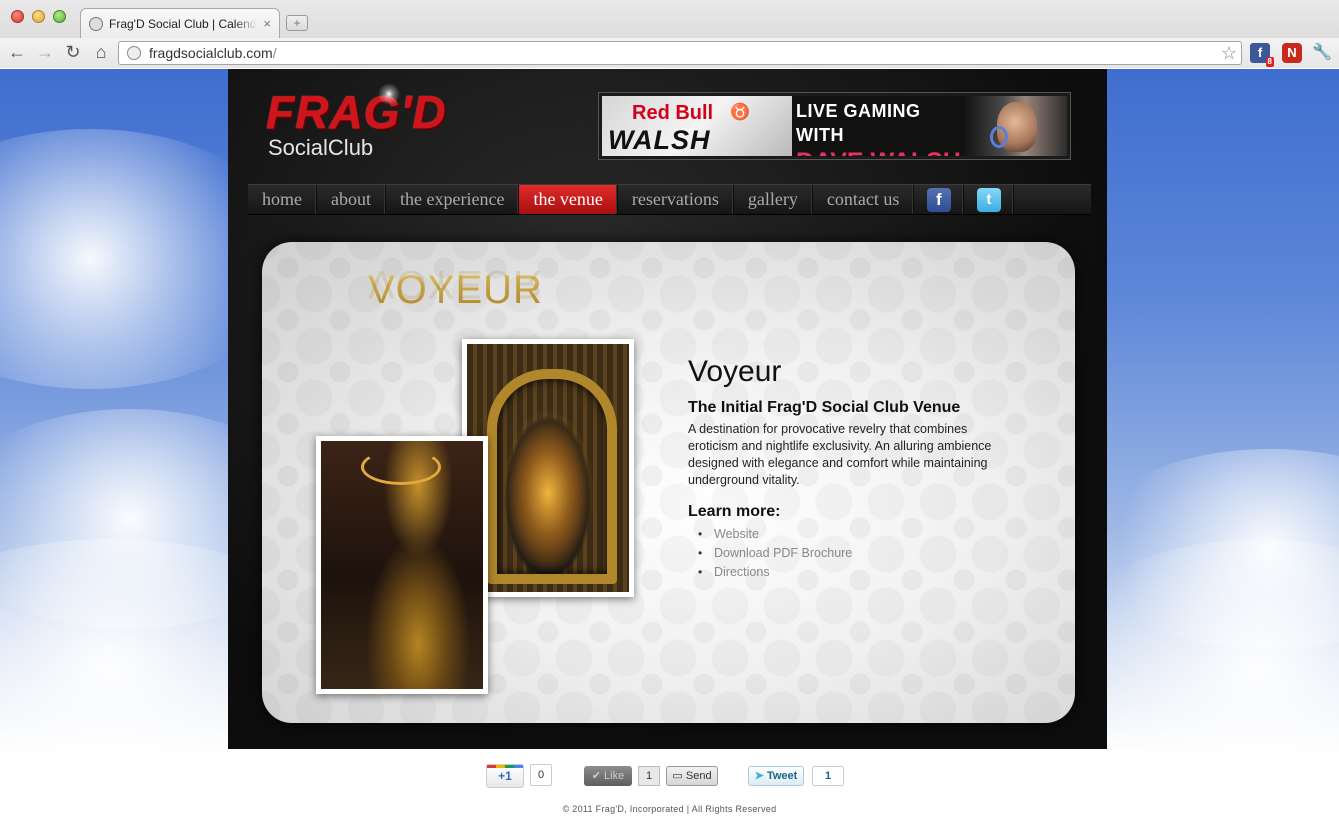  Describe the element at coordinates (864, 199) in the screenshot. I see `nav-contact-us: contact us` at that location.